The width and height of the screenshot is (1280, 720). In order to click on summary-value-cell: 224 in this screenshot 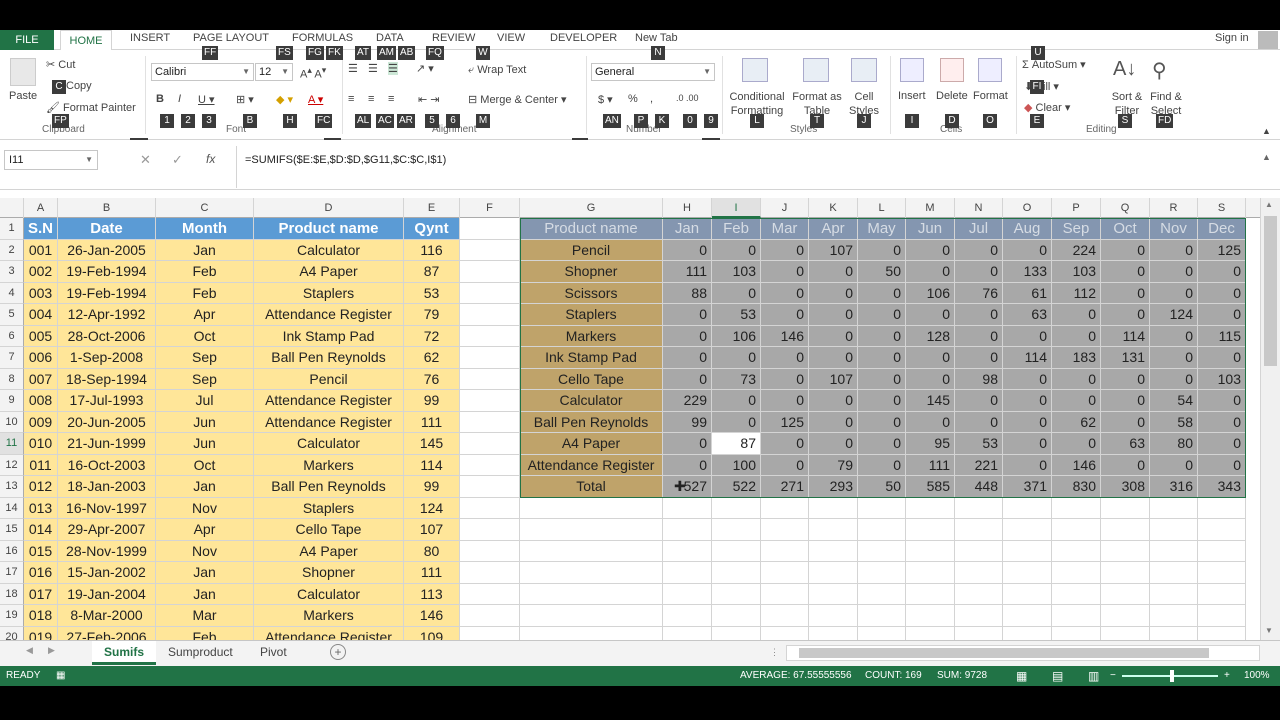, I will do `click(1076, 250)`.